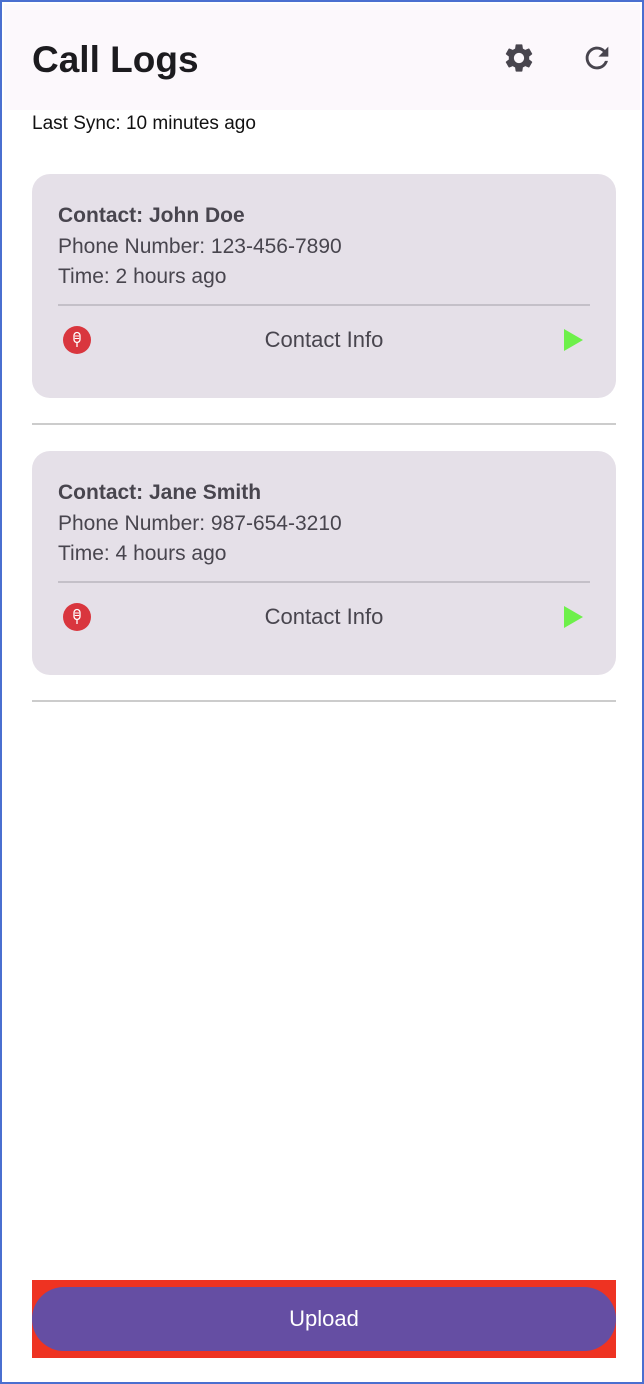 Image resolution: width=644 pixels, height=1384 pixels. I want to click on upload-highlight: Upload, so click(324, 1319).